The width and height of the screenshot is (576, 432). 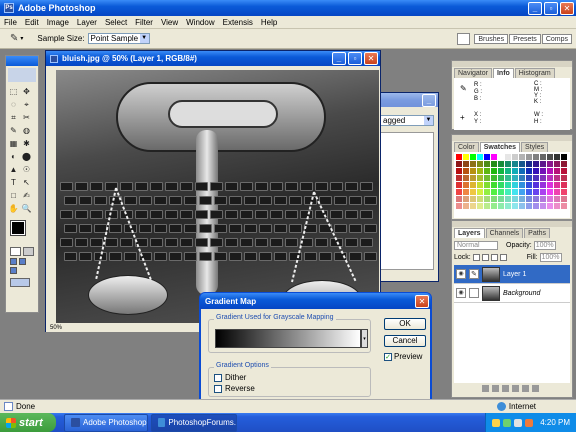 What do you see at coordinates (512, 293) in the screenshot?
I see `layer-row: ◉ Background` at bounding box center [512, 293].